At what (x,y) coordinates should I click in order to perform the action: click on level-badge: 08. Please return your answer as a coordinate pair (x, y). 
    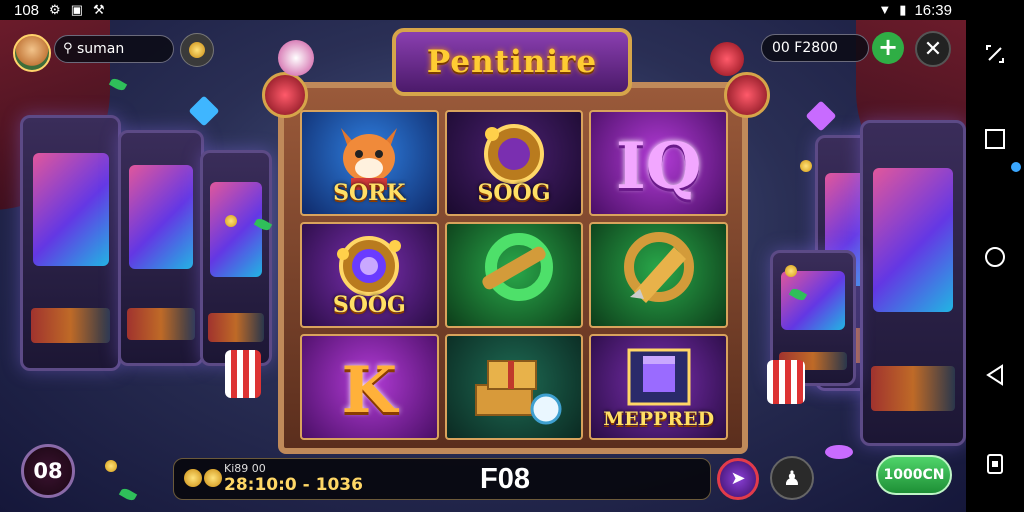
    Looking at the image, I should click on (48, 471).